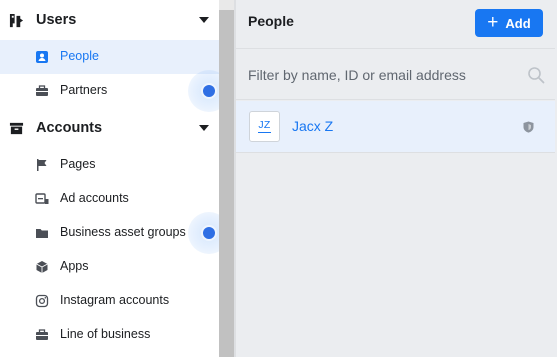 Image resolution: width=557 pixels, height=357 pixels. I want to click on sidebar-item-ad-accounts: Ad accounts, so click(109, 199).